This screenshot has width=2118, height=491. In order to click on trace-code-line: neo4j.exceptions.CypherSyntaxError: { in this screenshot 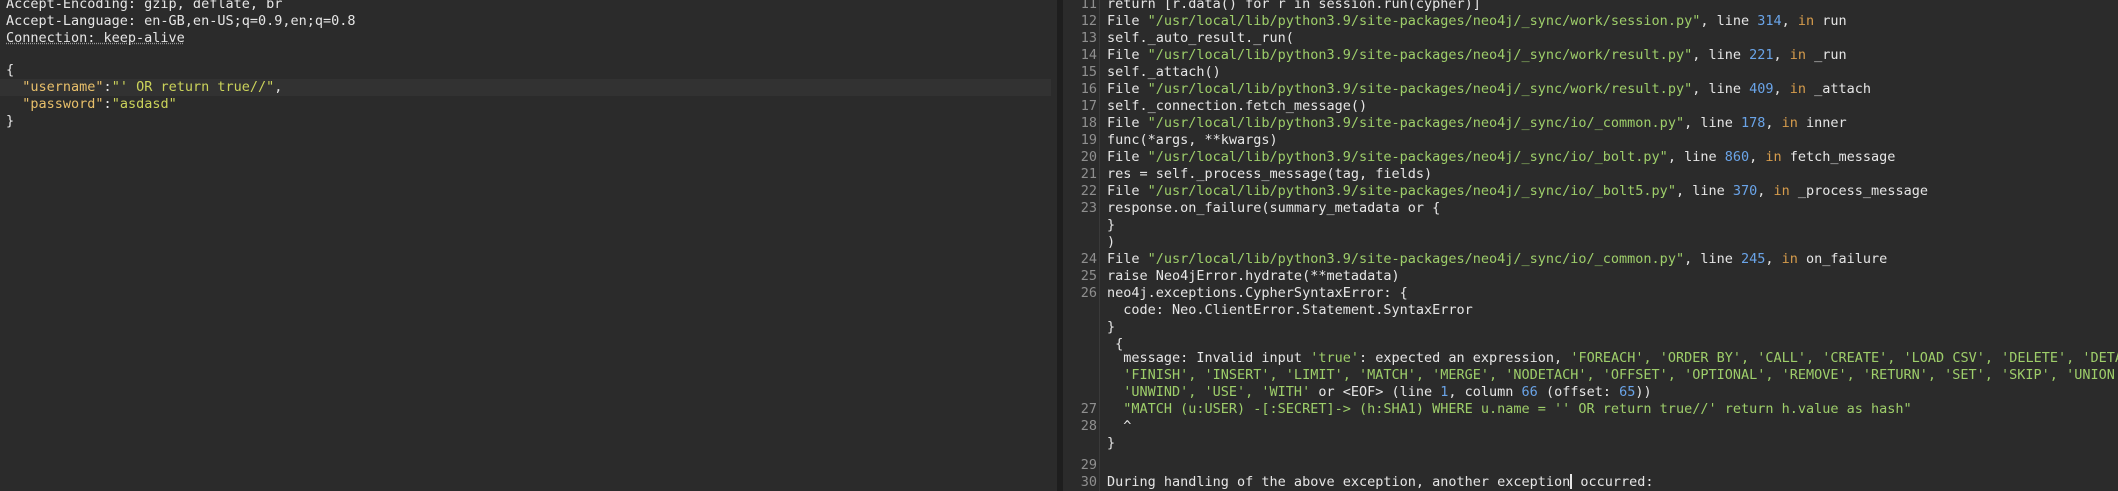, I will do `click(1257, 293)`.